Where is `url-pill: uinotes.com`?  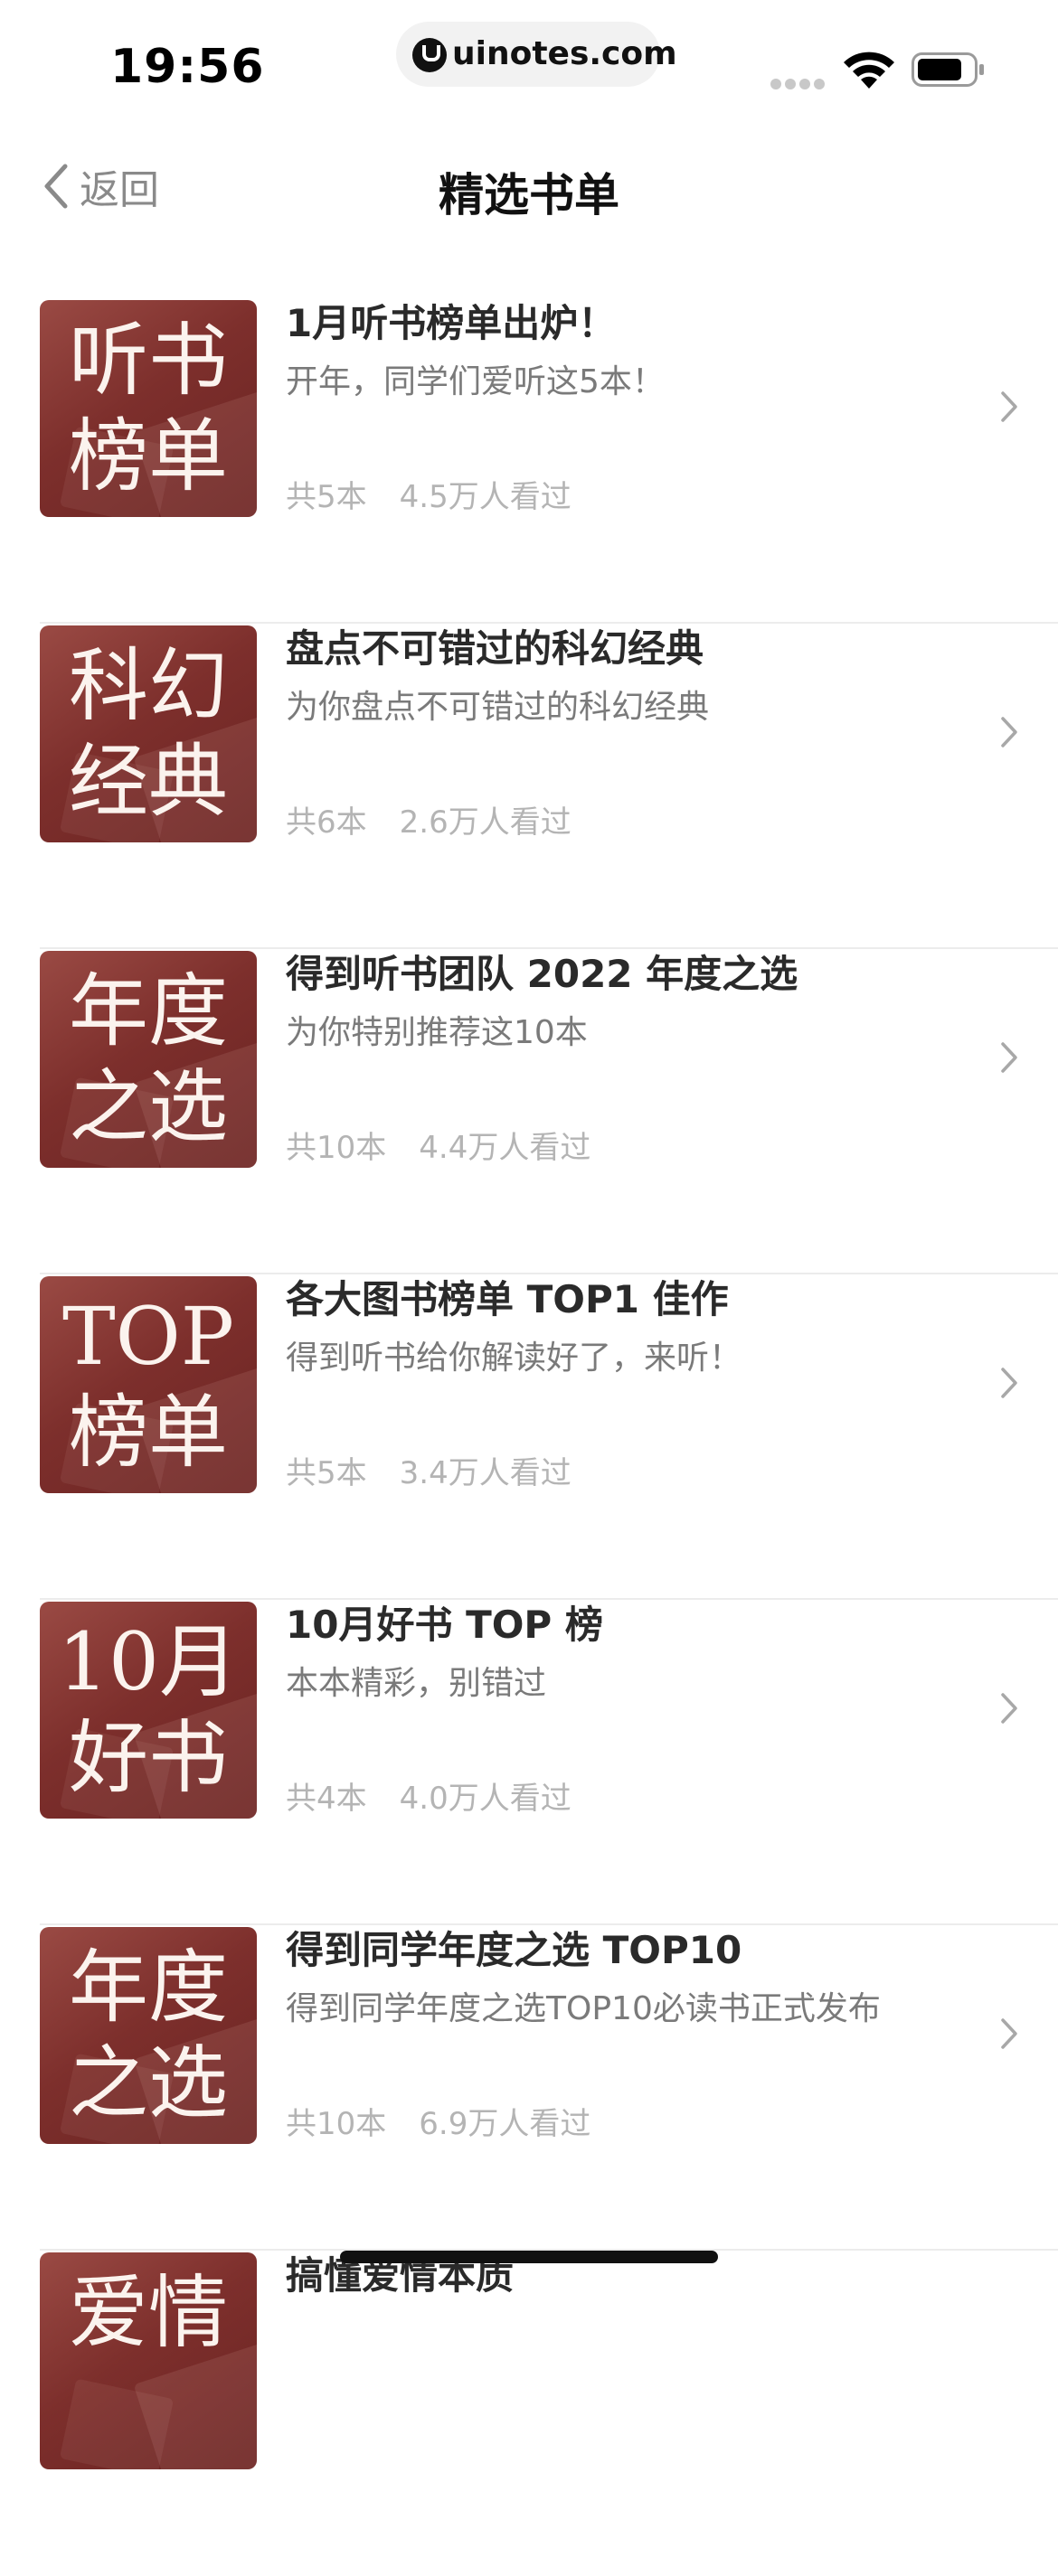
url-pill: uinotes.com is located at coordinates (536, 54).